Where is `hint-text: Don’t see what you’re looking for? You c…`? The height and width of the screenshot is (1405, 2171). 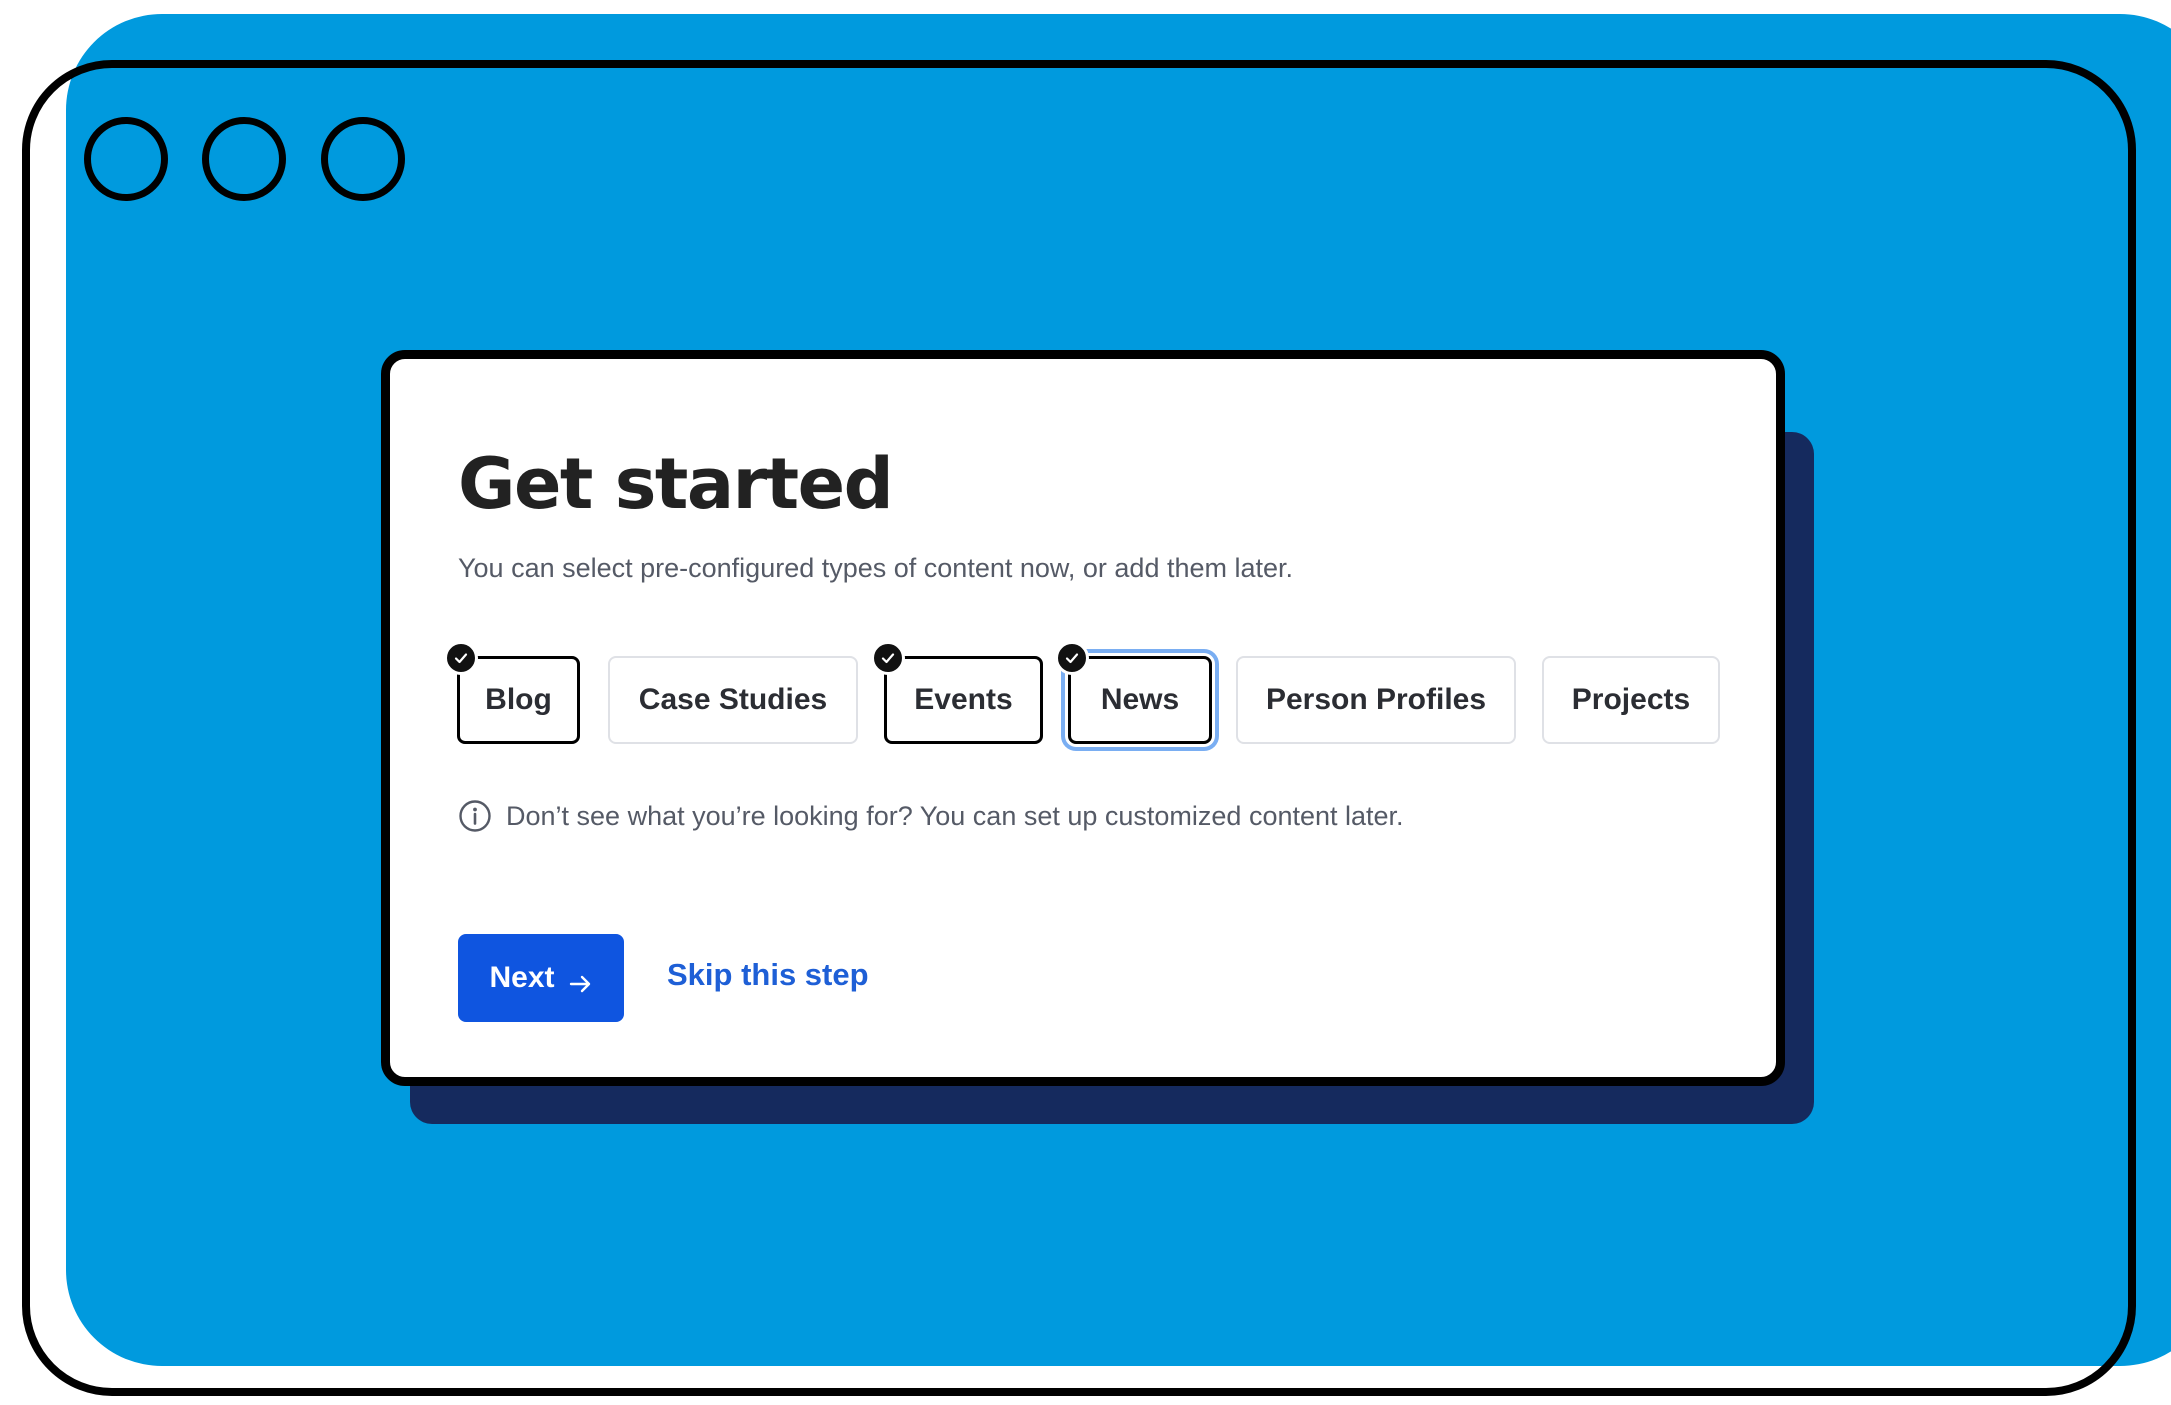 hint-text: Don’t see what you’re looking for? You c… is located at coordinates (955, 815).